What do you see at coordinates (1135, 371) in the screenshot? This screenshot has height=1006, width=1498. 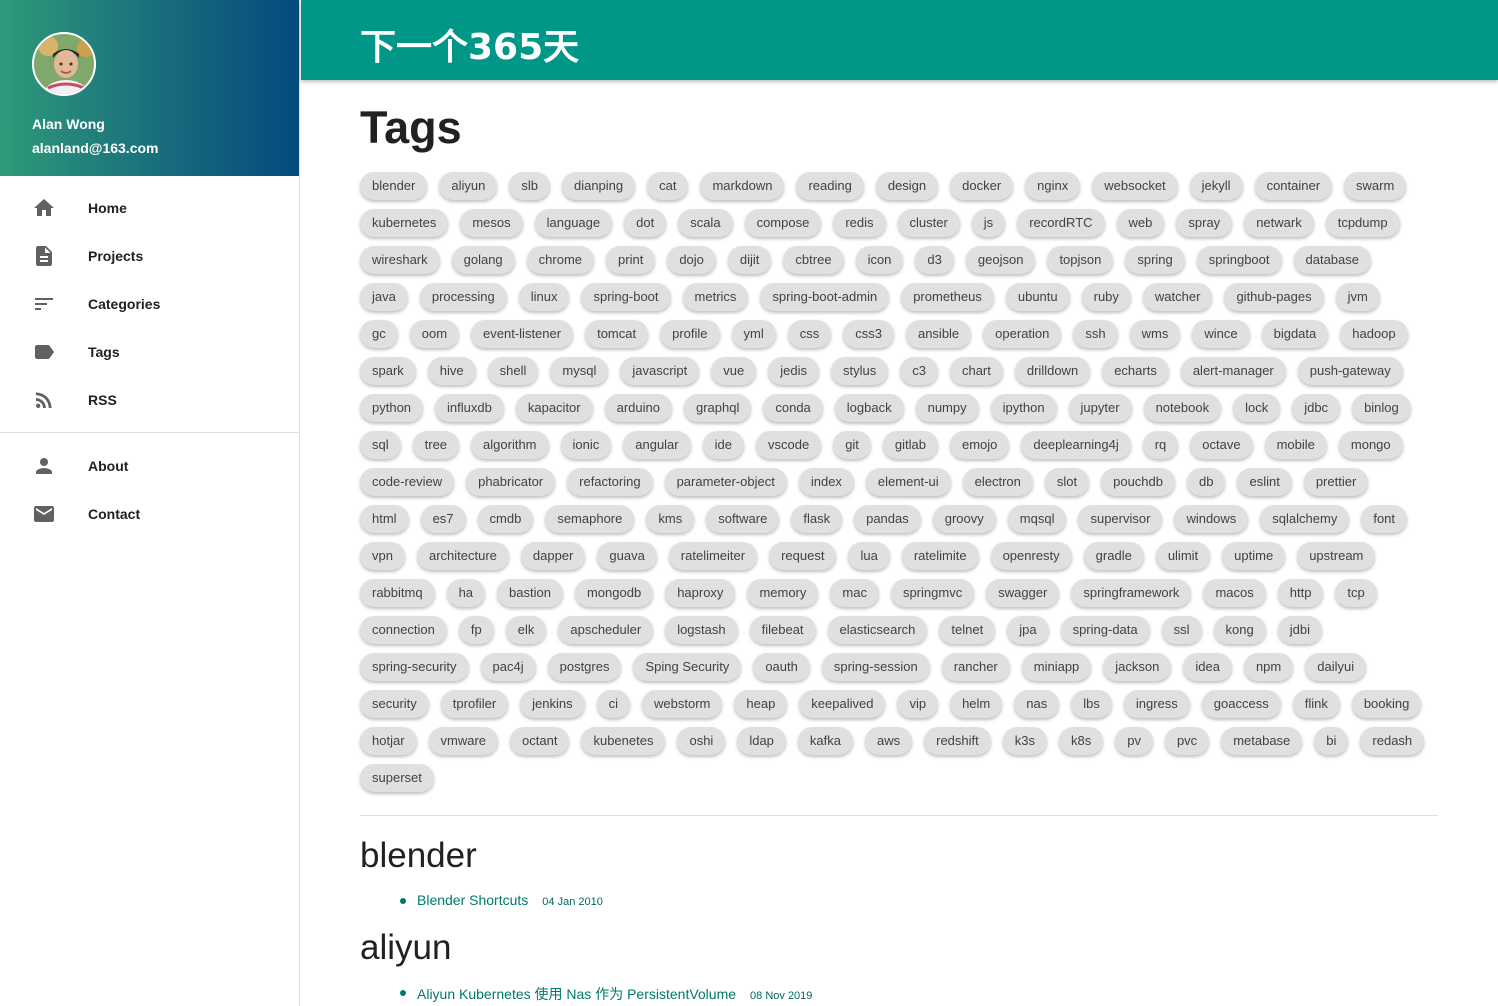 I see `tag-chip: echarts` at bounding box center [1135, 371].